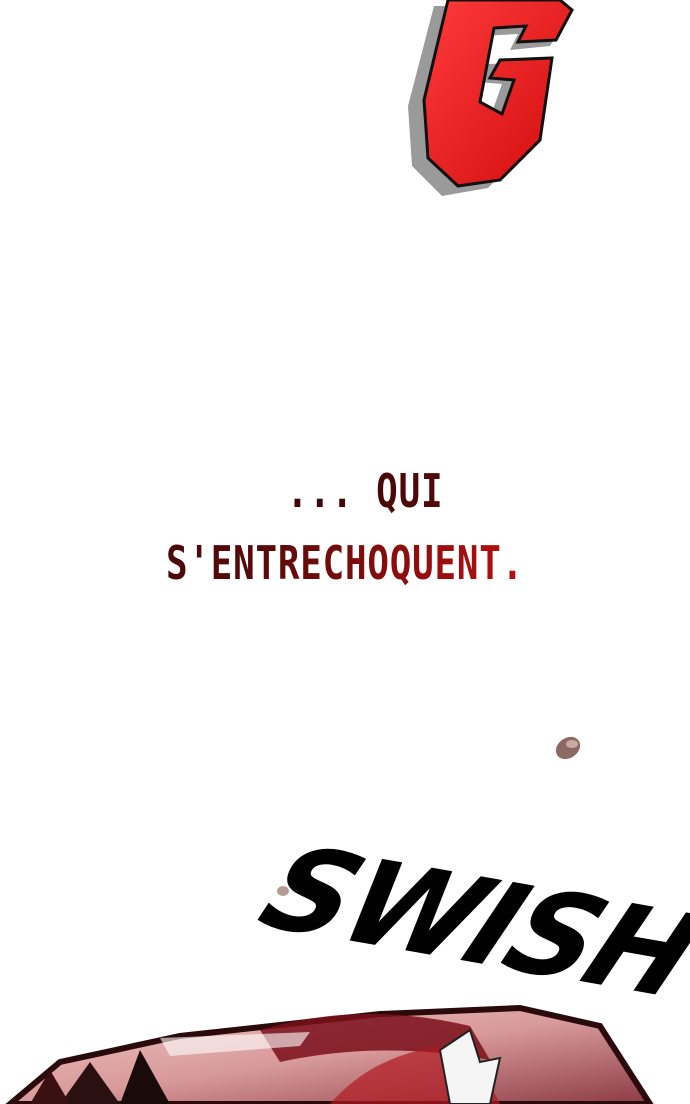 The width and height of the screenshot is (690, 1104). I want to click on narration-caption: ... QUI S'ENTRECHOQUENT., so click(345, 527).